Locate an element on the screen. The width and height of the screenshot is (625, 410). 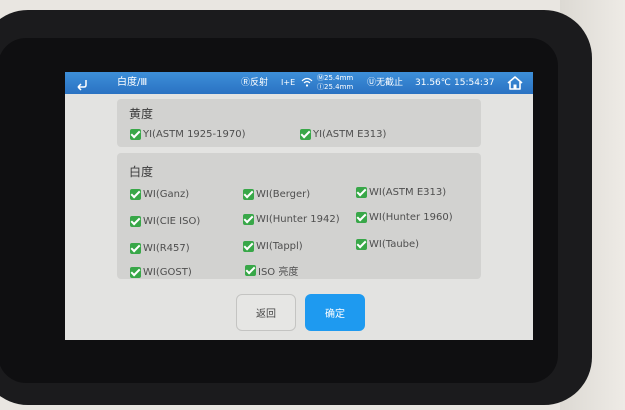
aperture-info: Ⓜ25.4mm Ⓘ25.4mm is located at coordinates (335, 83).